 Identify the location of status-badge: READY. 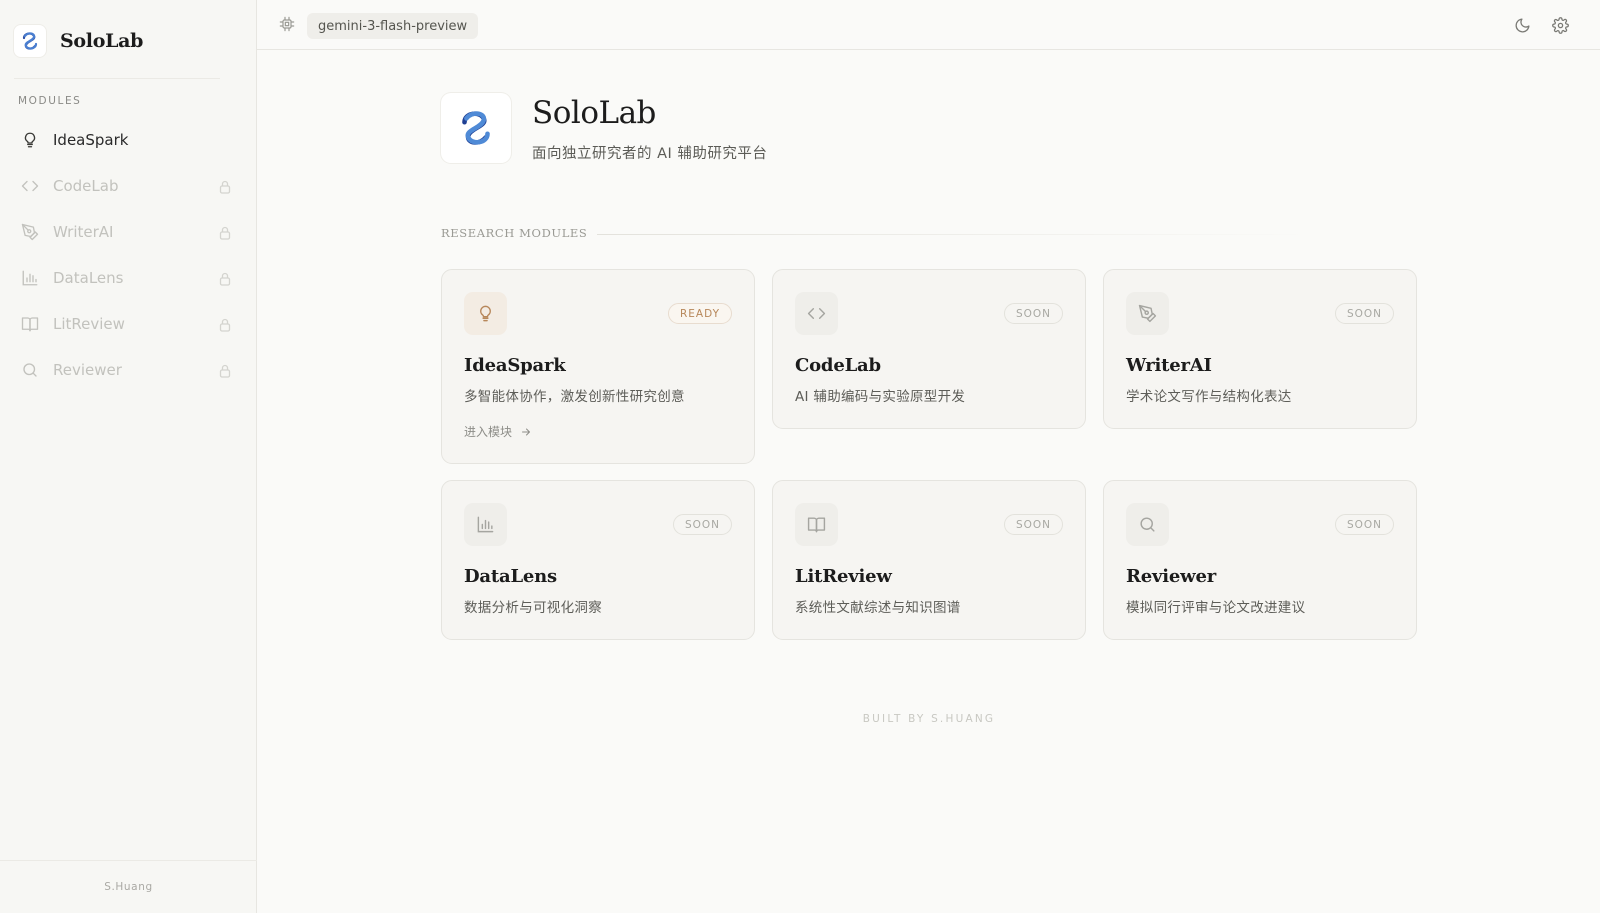
(699, 313).